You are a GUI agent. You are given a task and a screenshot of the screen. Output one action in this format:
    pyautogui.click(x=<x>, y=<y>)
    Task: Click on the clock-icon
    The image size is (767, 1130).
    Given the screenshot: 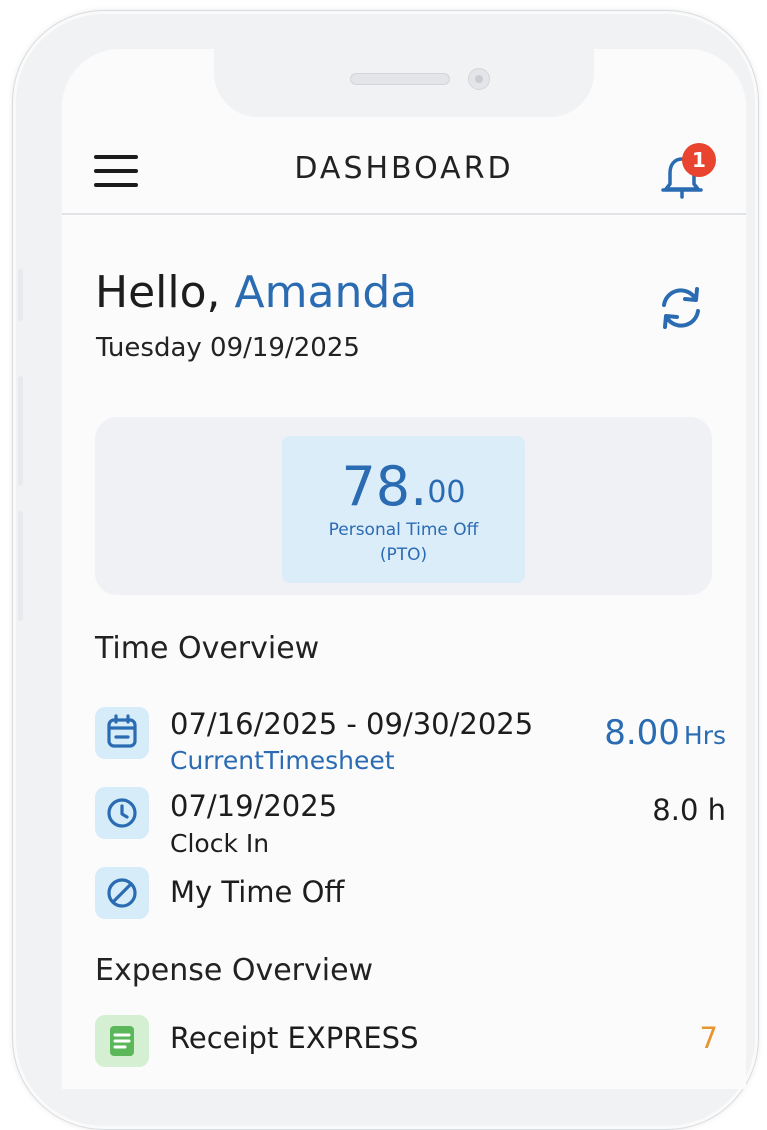 What is the action you would take?
    pyautogui.click(x=122, y=813)
    